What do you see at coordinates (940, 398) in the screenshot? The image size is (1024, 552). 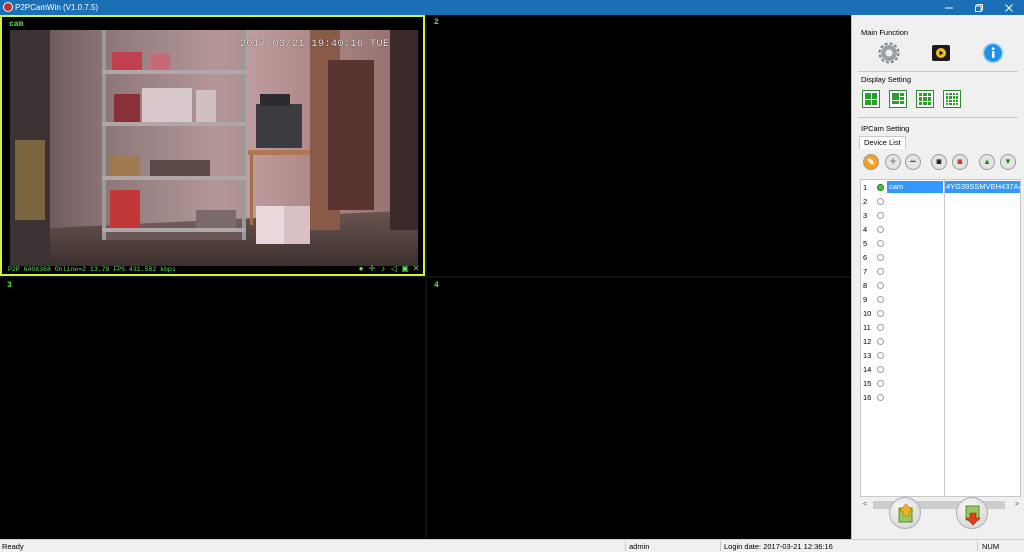 I see `device-row: 16` at bounding box center [940, 398].